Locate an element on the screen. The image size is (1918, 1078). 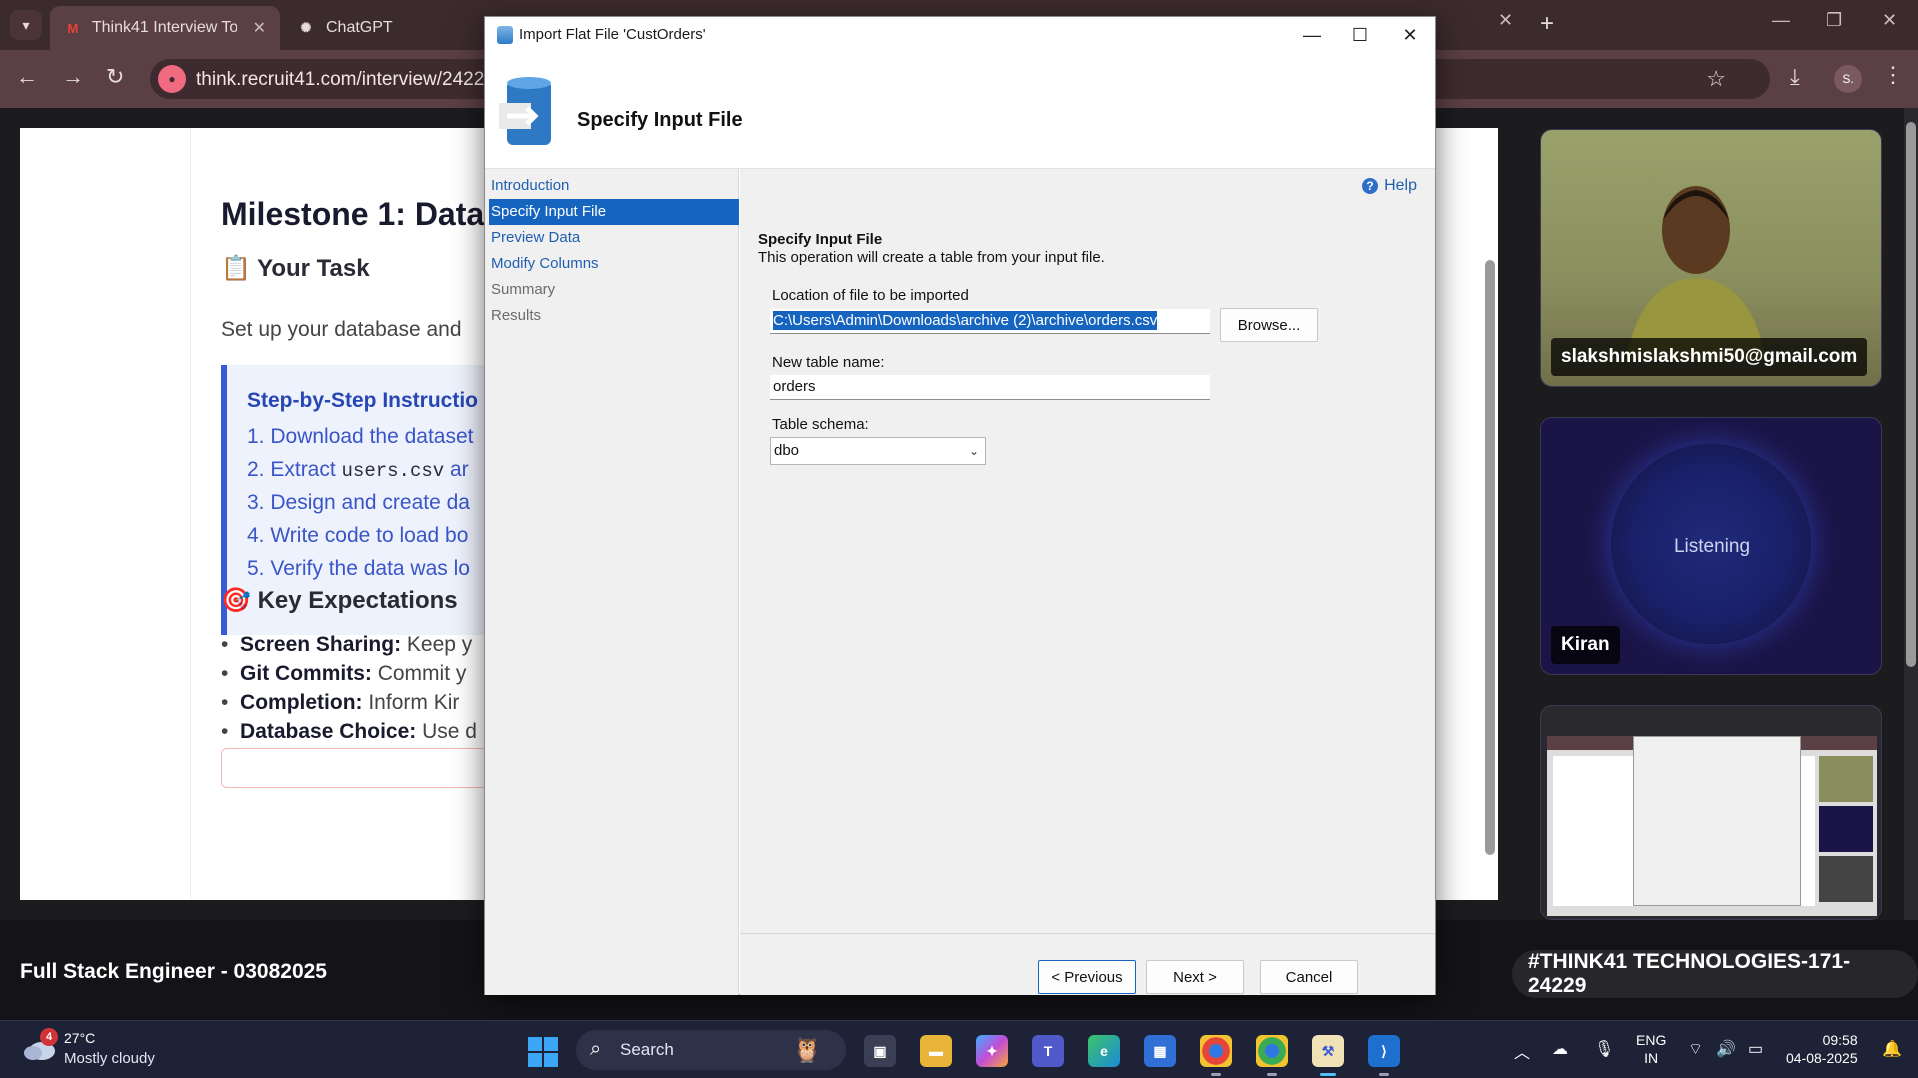
taskbar-search: ⌕ Search 🦉 is located at coordinates (711, 1050).